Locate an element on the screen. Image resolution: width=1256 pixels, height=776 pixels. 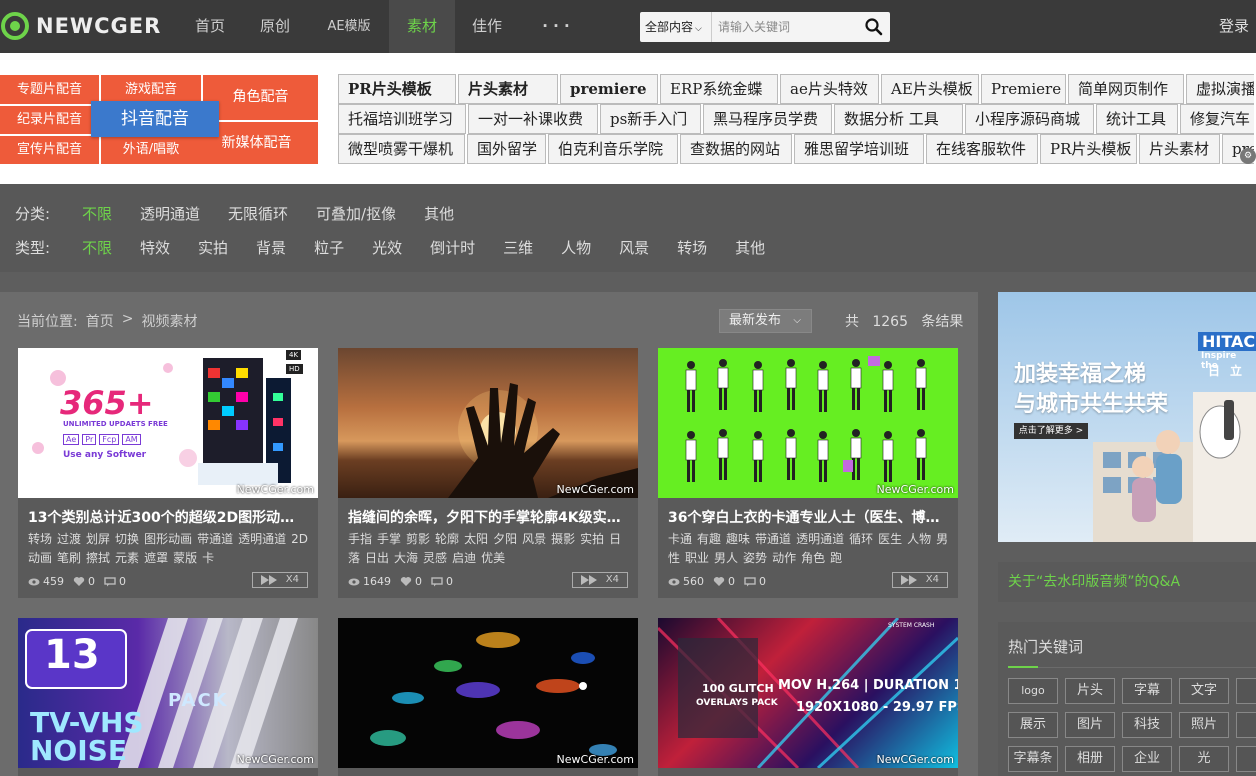
tag-link: 太阳 is located at coordinates (476, 539).